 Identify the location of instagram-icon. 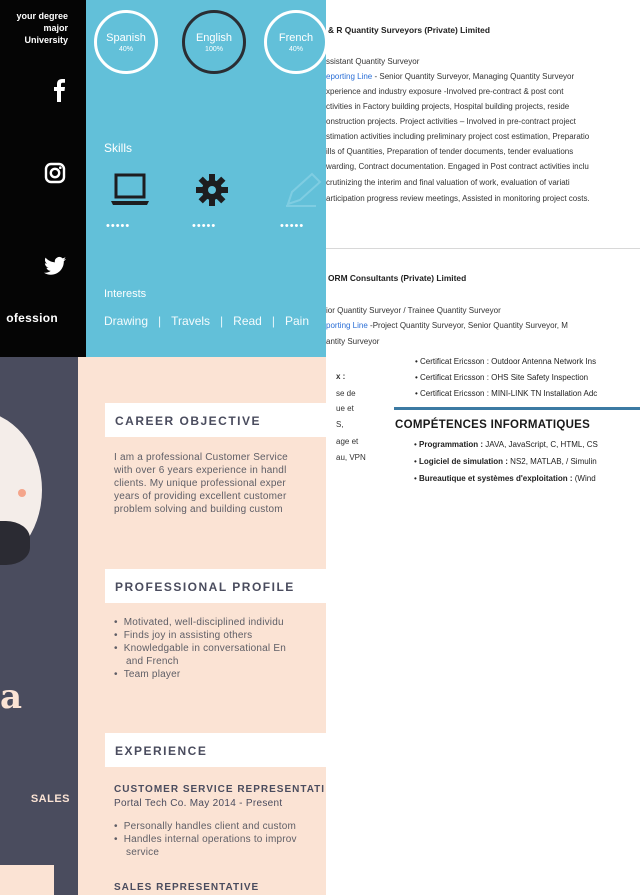
(43, 177).